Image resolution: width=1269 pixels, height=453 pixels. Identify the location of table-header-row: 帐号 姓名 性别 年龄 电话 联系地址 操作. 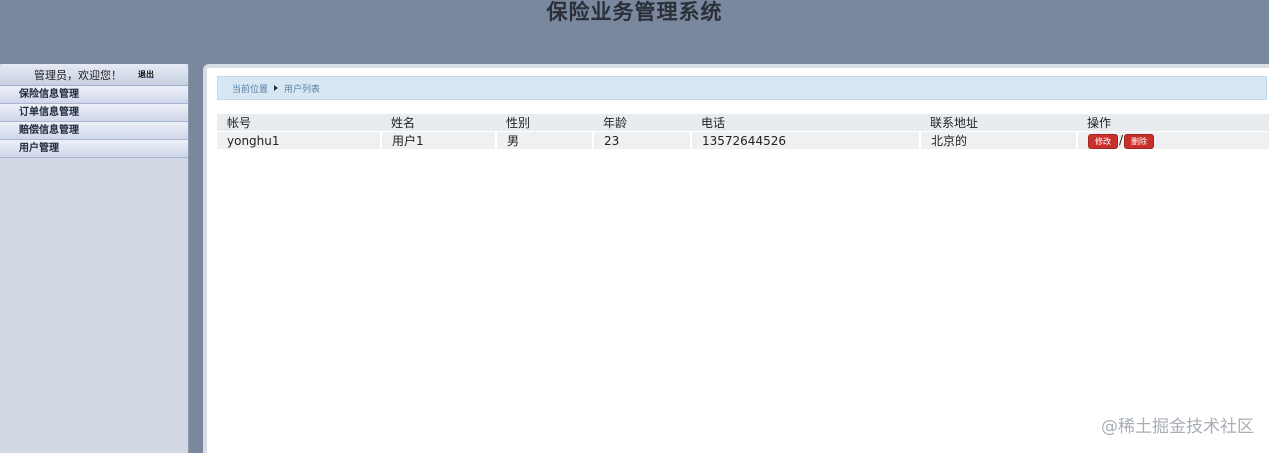
(743, 123).